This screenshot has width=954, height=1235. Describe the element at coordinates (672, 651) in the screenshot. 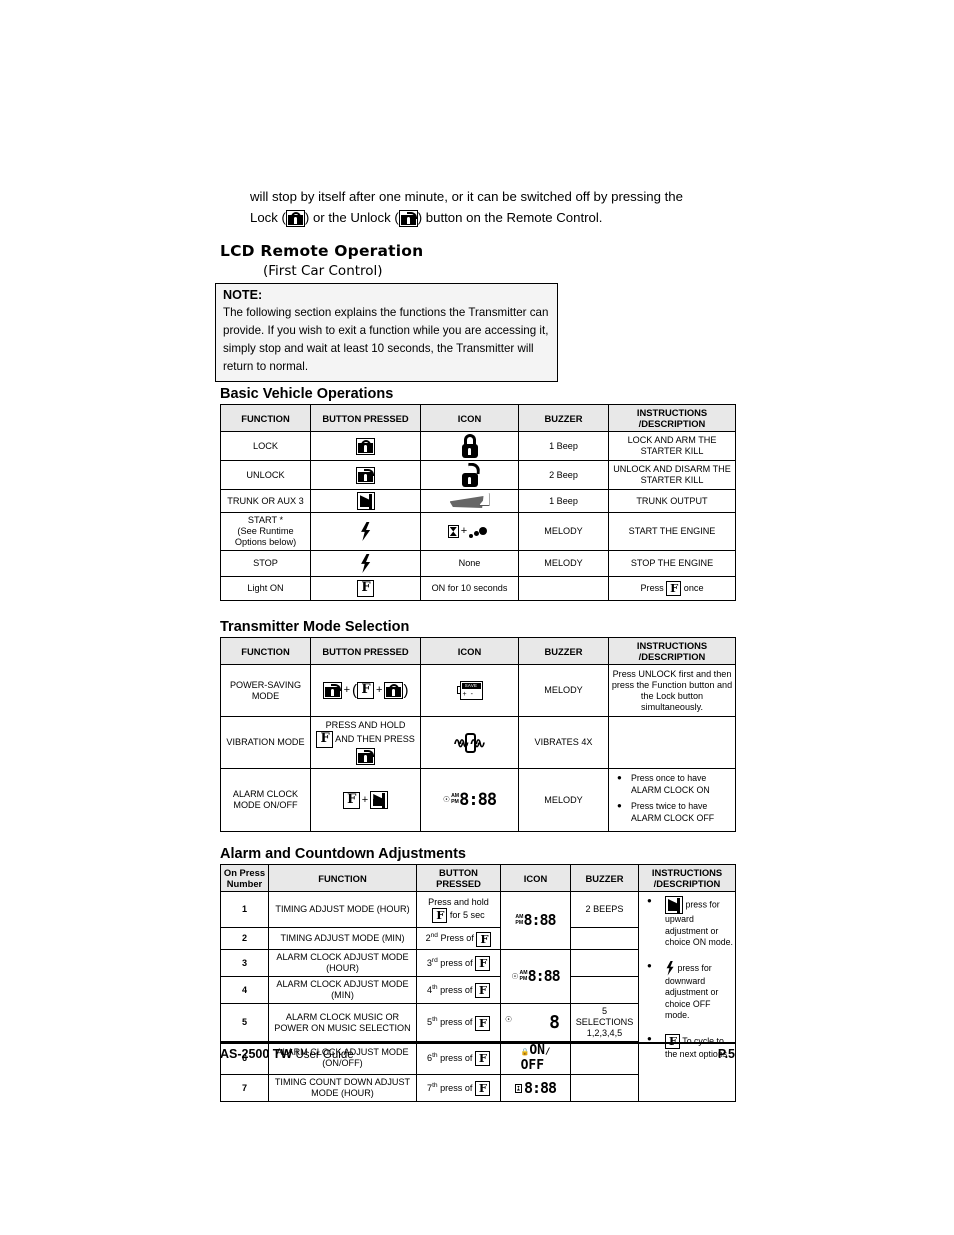

I see `table2-header-instructions: INSTRUCTIONS /DESCRIPTION` at that location.